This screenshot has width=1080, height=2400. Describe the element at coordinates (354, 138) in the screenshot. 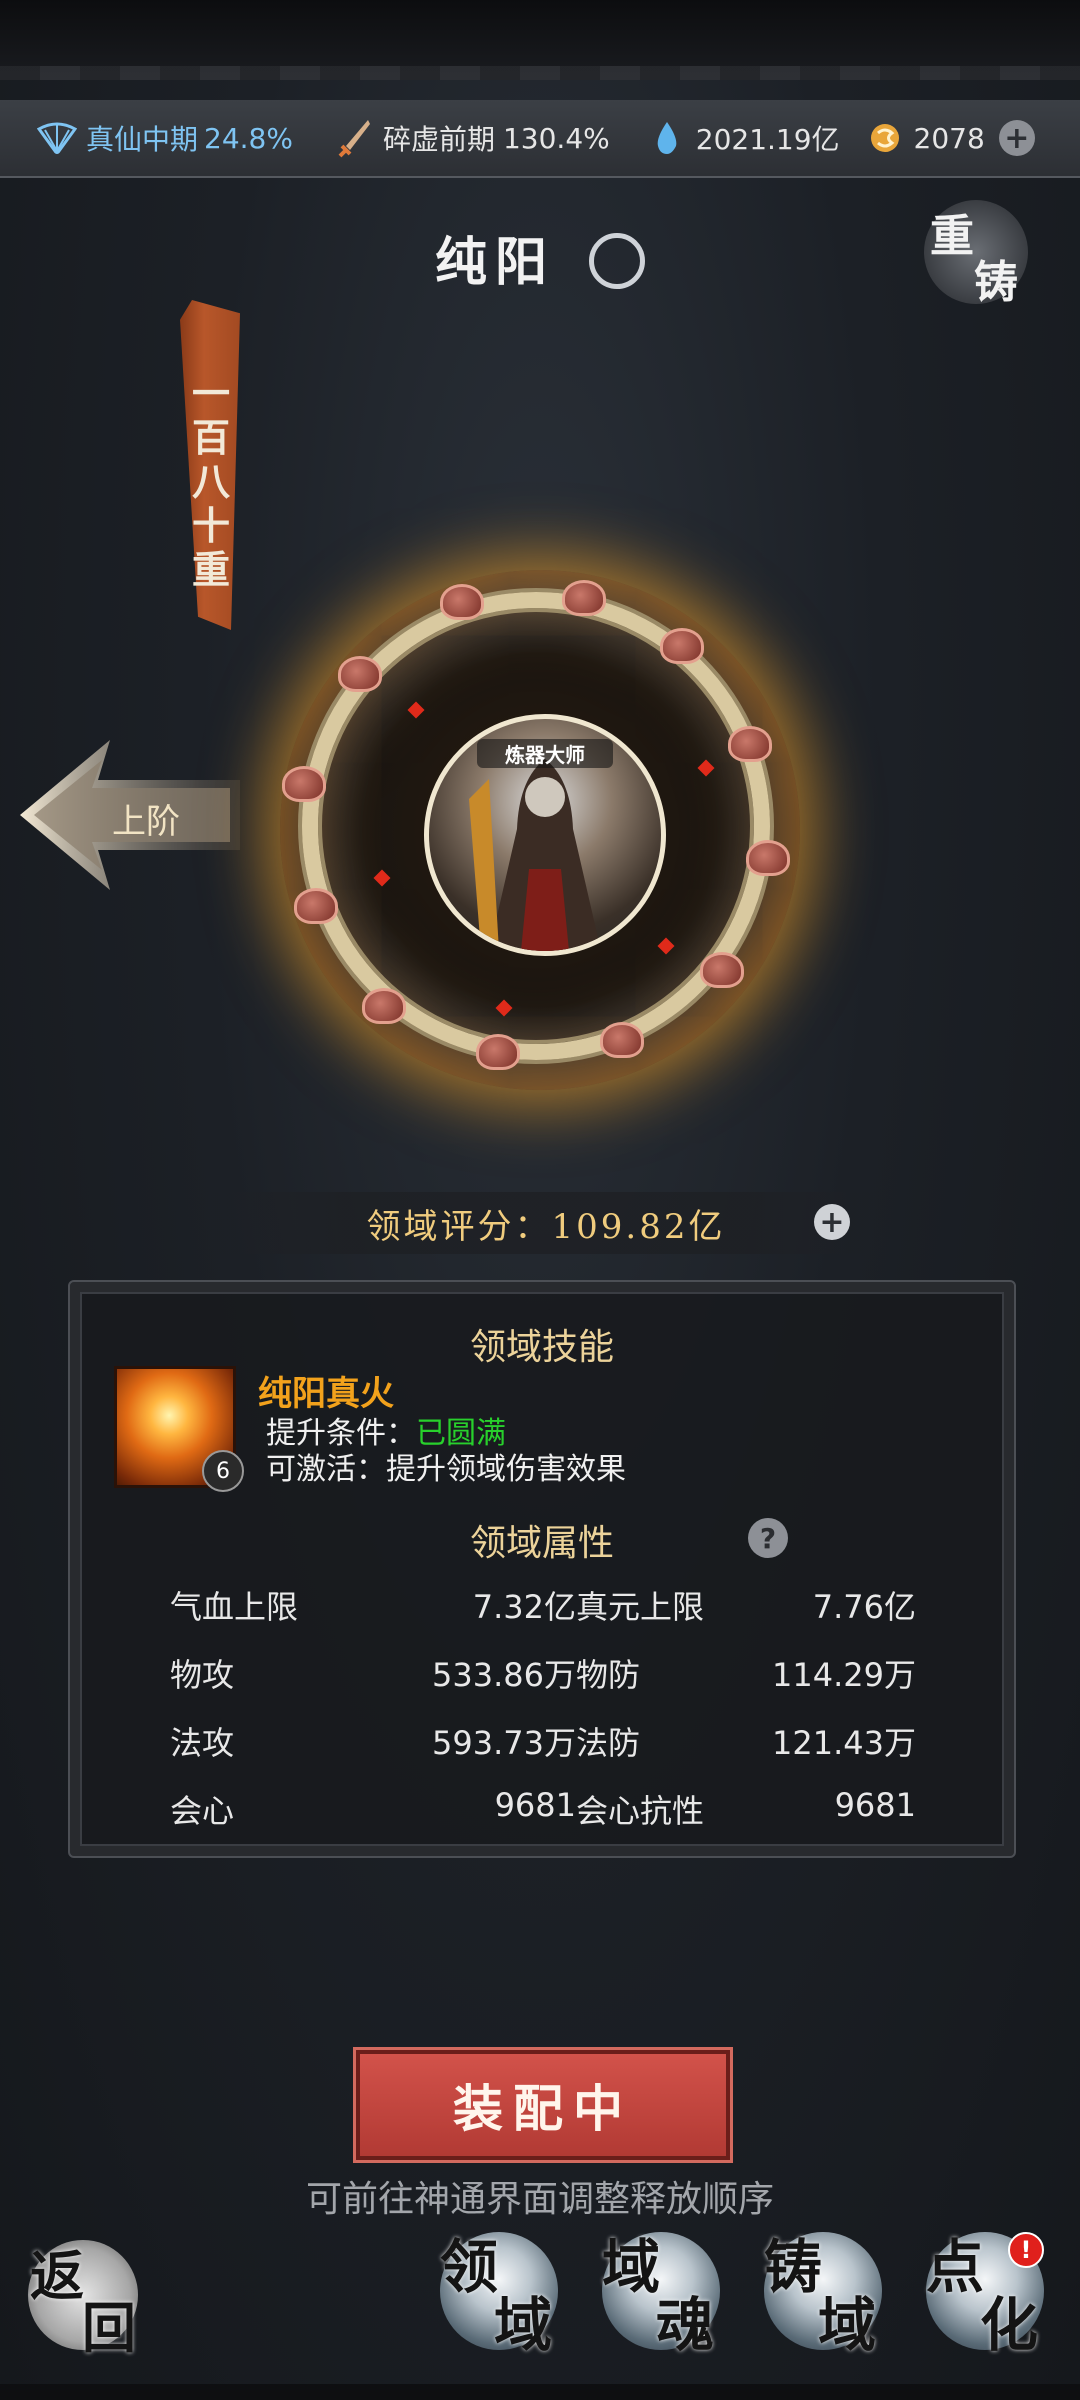

I see `sword-icon` at that location.